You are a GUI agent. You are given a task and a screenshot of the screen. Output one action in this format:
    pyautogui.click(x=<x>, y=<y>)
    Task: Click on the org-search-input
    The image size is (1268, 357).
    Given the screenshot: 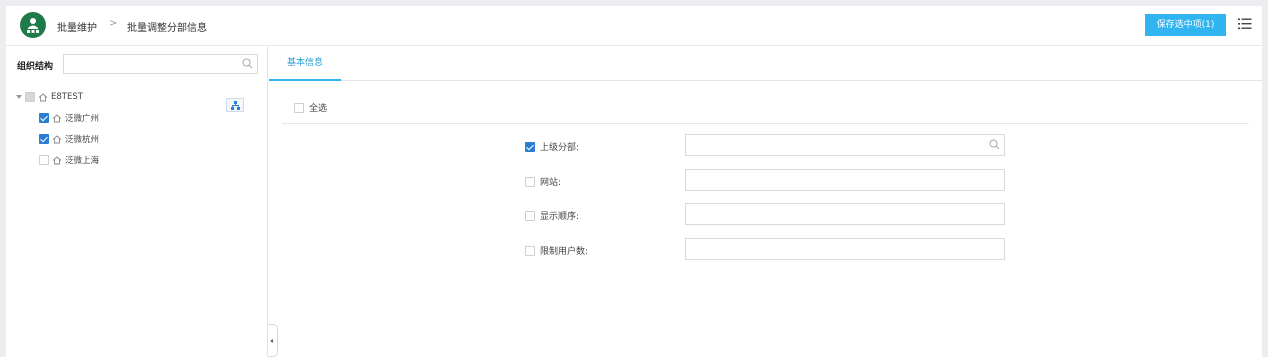 What is the action you would take?
    pyautogui.click(x=160, y=64)
    